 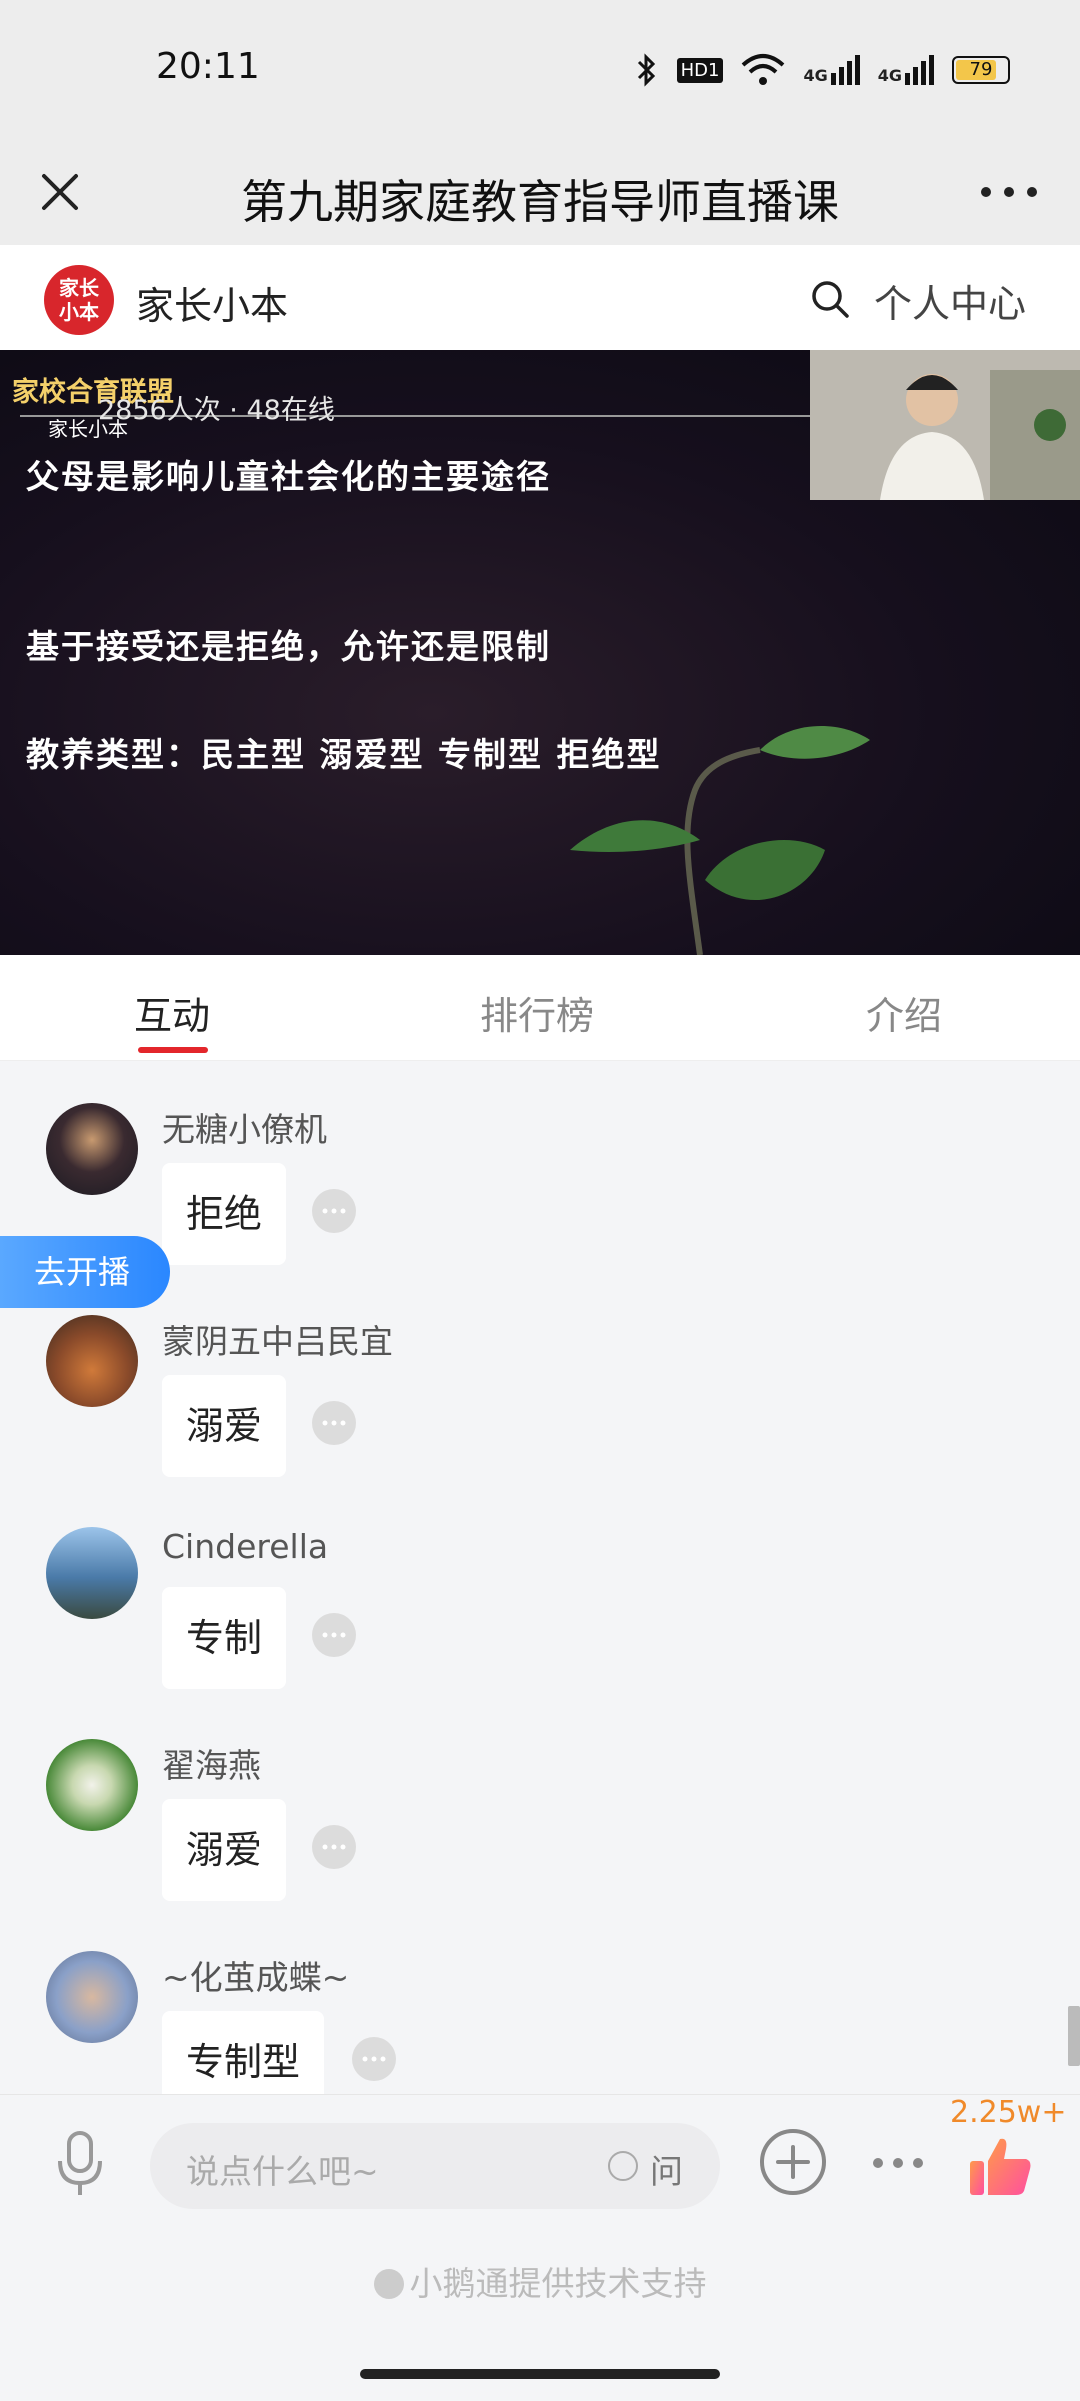 I want to click on chat-message: 翟海燕 溺爱, so click(x=540, y=1839).